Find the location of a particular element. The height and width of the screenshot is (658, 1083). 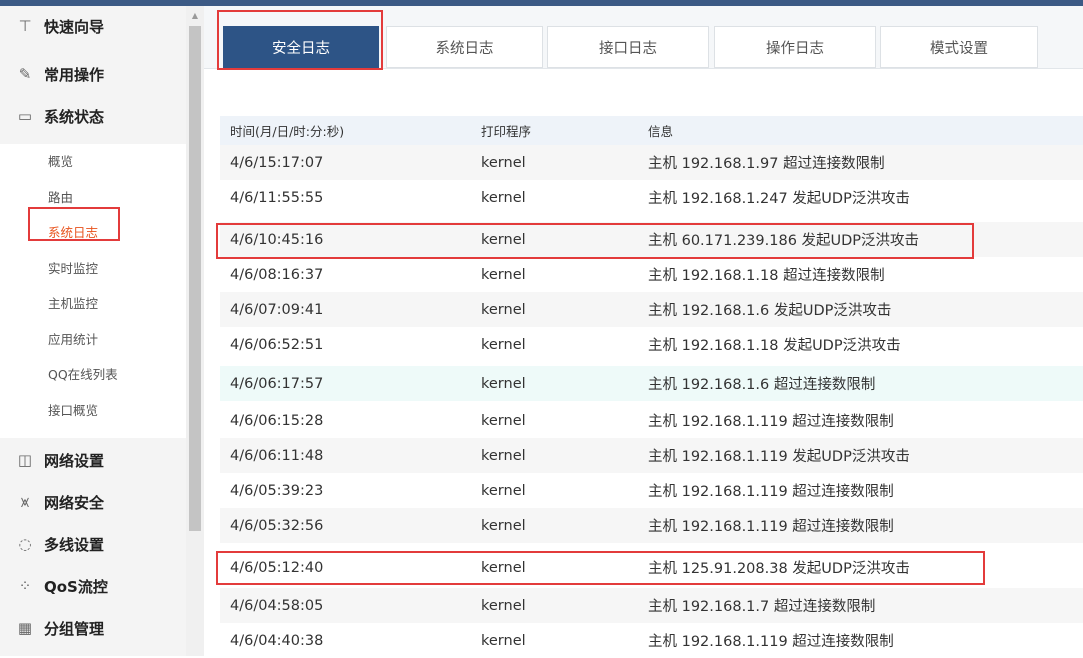

nav-network-settings: ◫ 网络设置 is located at coordinates (93, 460).